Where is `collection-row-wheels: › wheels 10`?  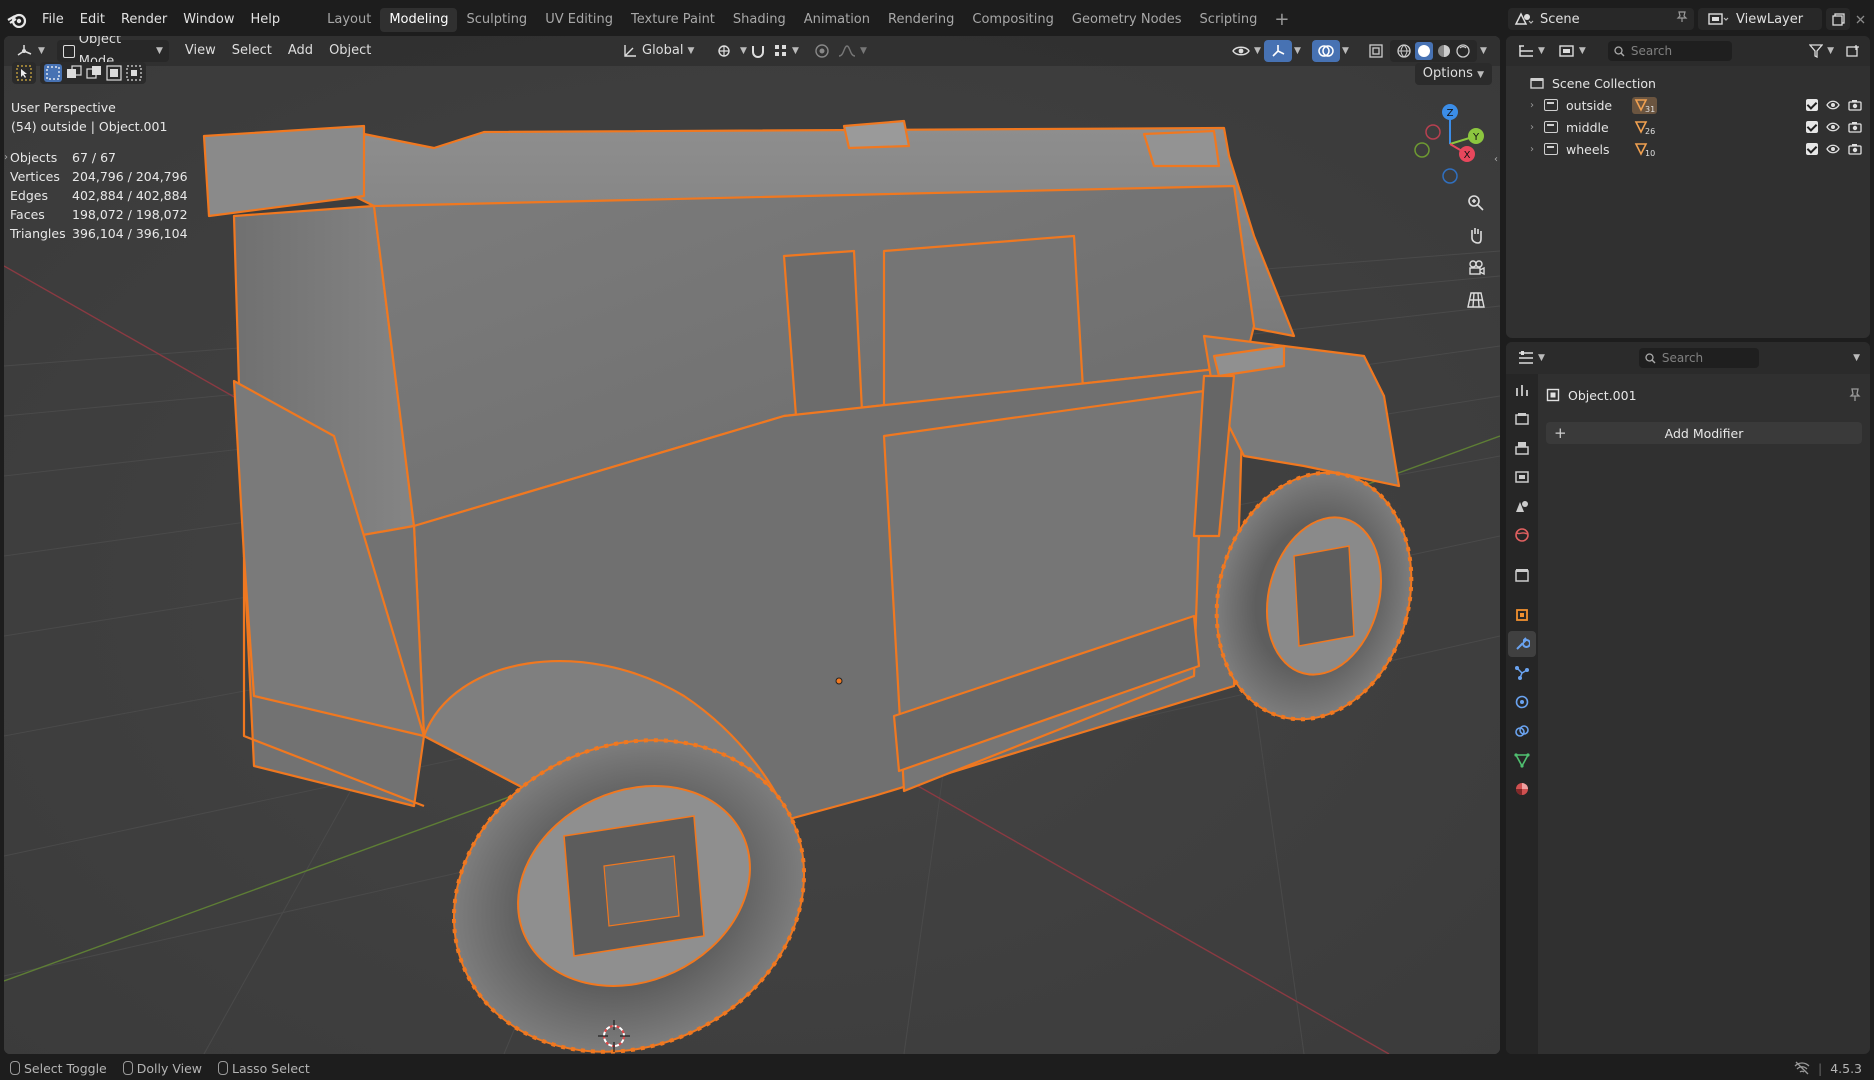
collection-row-wheels: › wheels 10 is located at coordinates (1688, 149).